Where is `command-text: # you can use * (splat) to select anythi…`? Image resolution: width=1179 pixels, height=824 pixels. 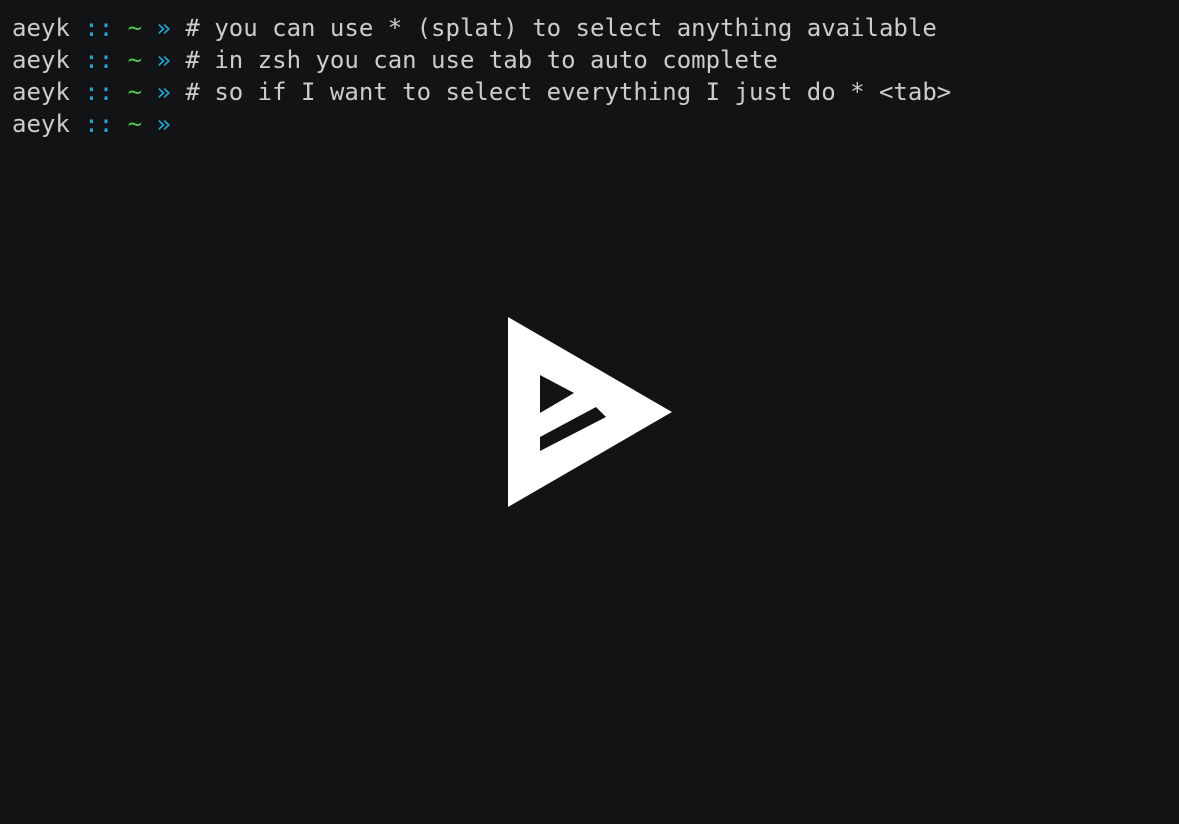
command-text: # you can use * (splat) to select anythi… is located at coordinates (561, 28).